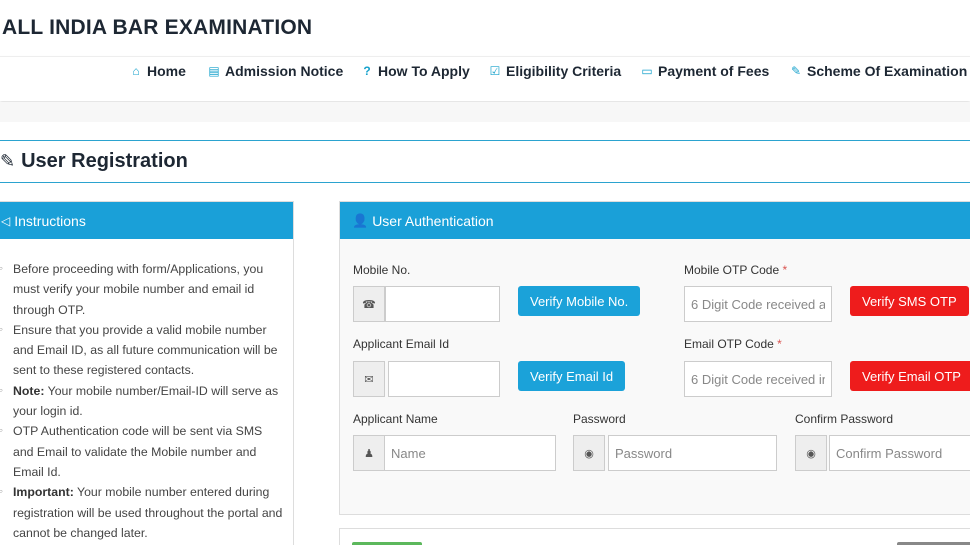 This screenshot has height=545, width=970. Describe the element at coordinates (166, 71) in the screenshot. I see `nav-home-label: Home` at that location.